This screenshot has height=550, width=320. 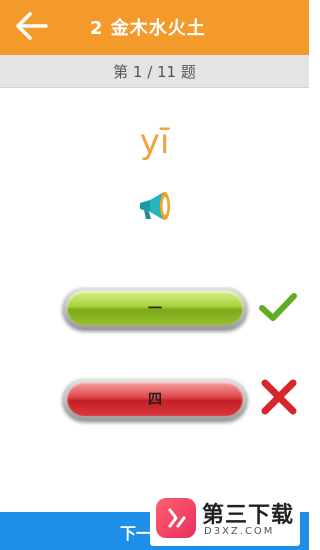 What do you see at coordinates (136, 532) in the screenshot?
I see `next-button: 下一` at bounding box center [136, 532].